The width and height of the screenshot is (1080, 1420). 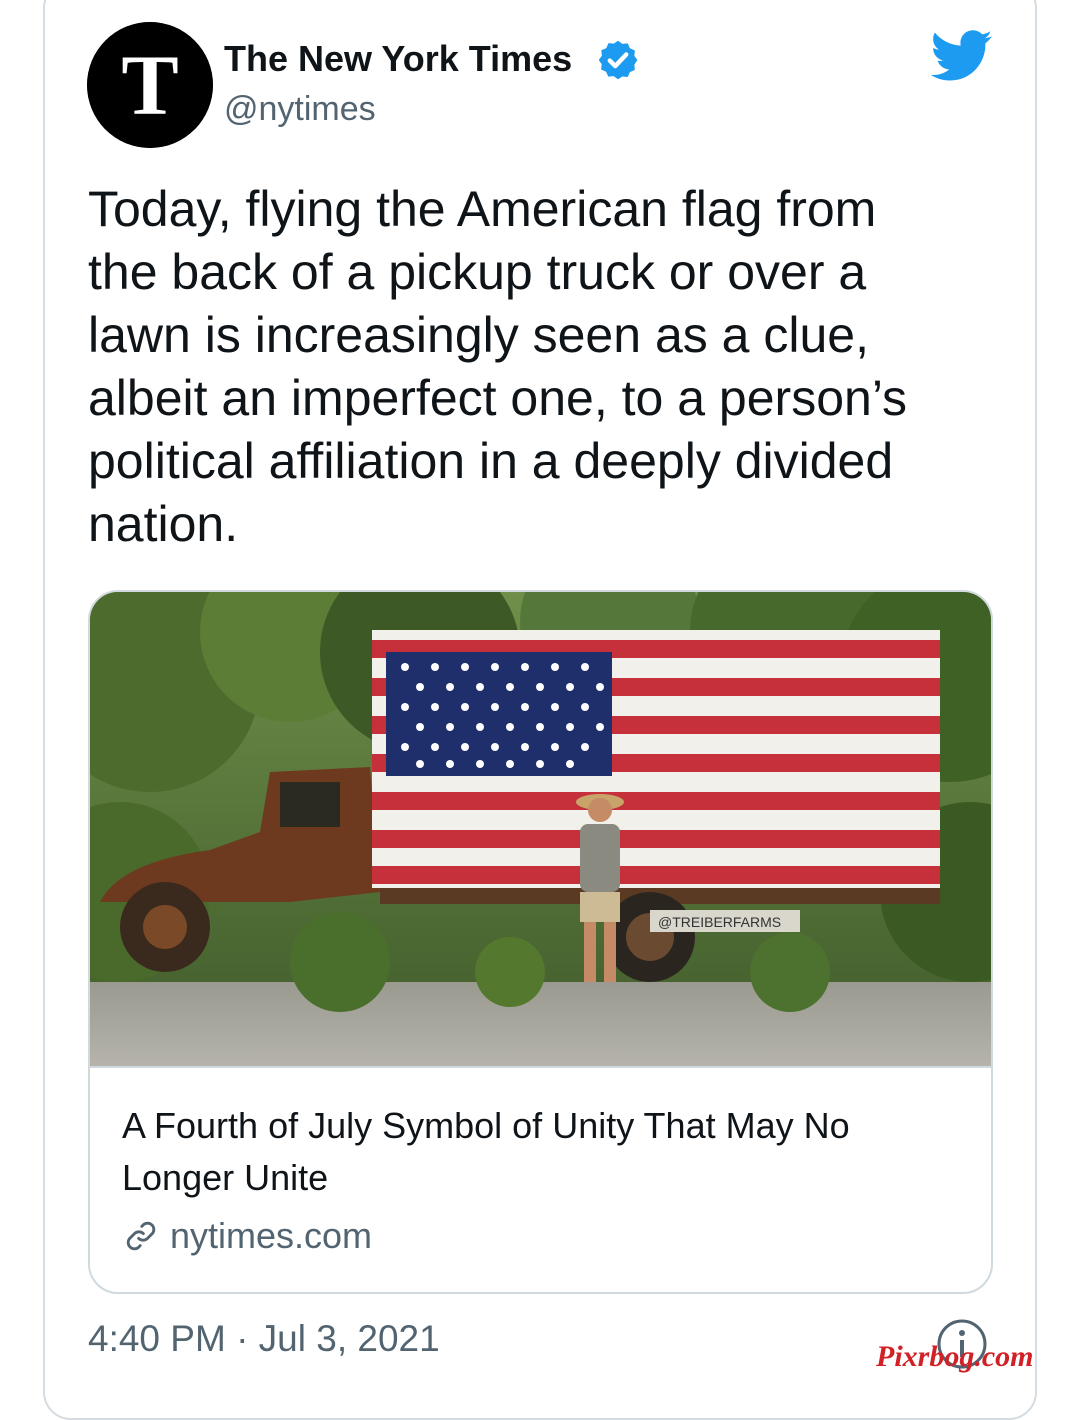 What do you see at coordinates (498, 398) in the screenshot?
I see `tweet-text-line: albeit an imperfect one, to a person’s` at bounding box center [498, 398].